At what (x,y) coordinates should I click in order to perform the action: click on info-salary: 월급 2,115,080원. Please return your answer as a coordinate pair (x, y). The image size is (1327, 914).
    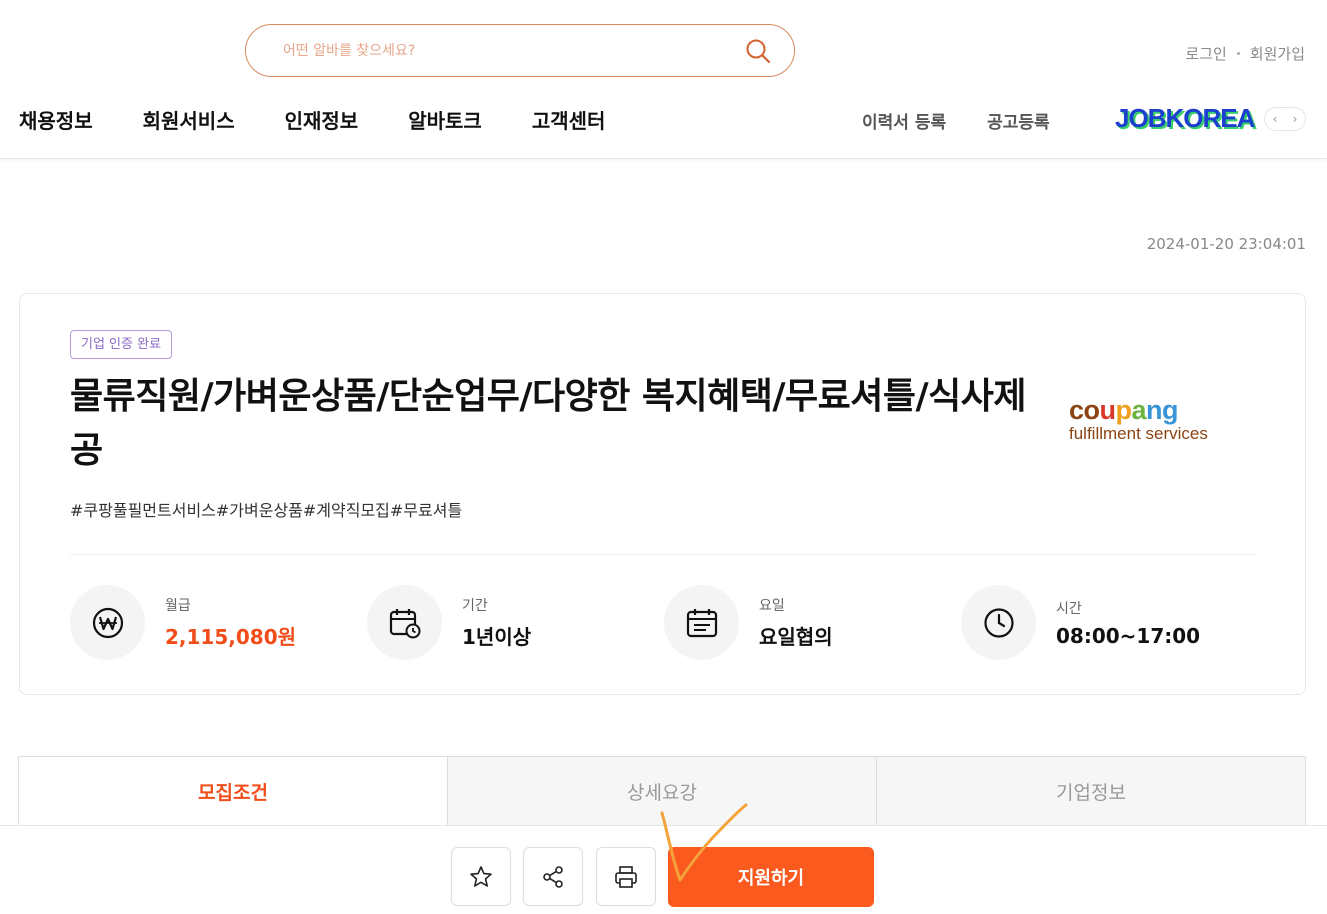
    Looking at the image, I should click on (218, 622).